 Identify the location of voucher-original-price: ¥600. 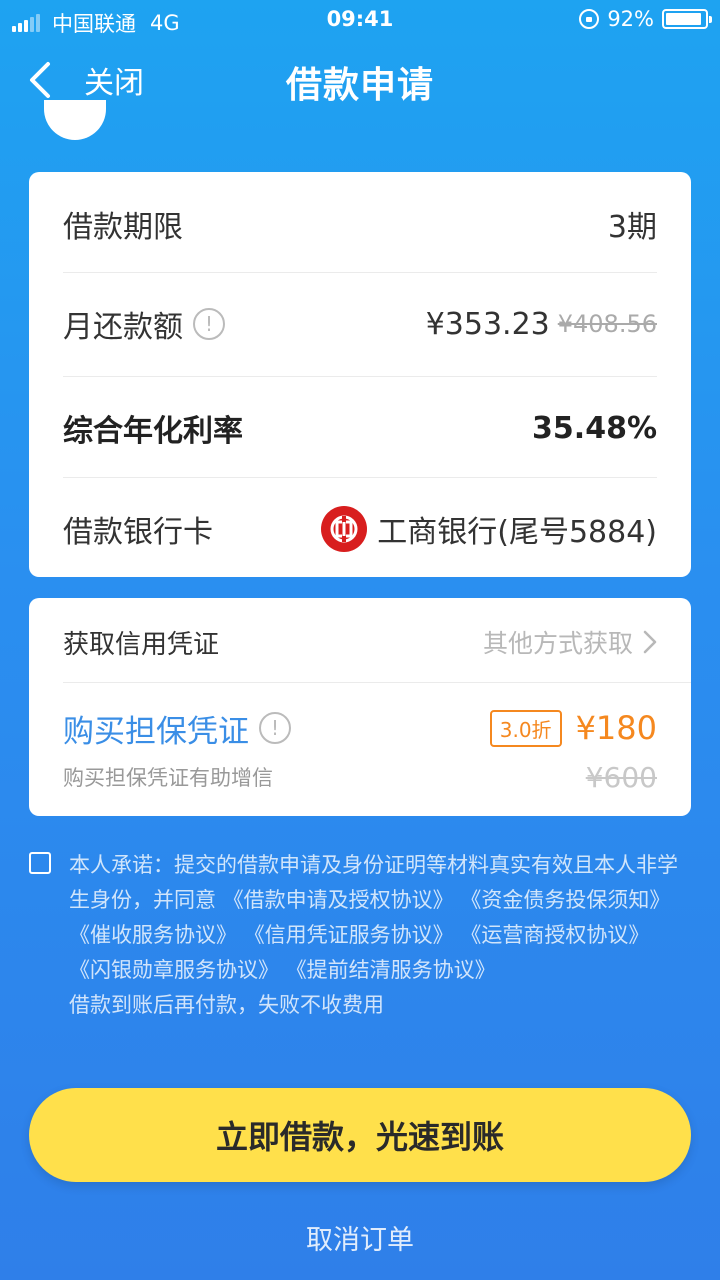
(621, 777).